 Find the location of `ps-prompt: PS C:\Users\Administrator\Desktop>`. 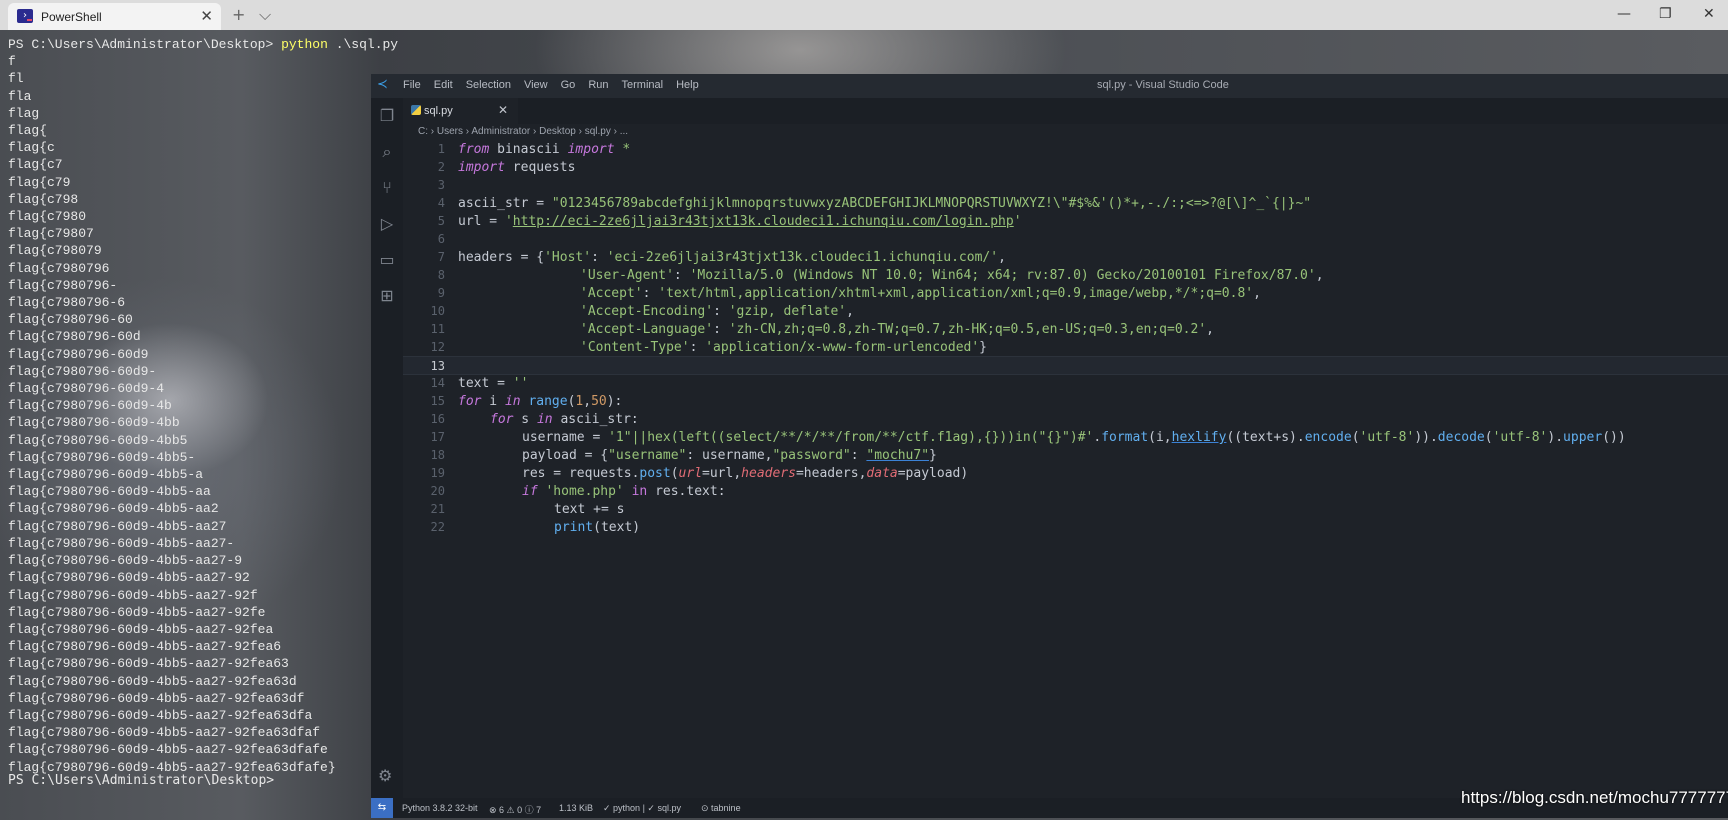

ps-prompt: PS C:\Users\Administrator\Desktop> is located at coordinates (141, 44).